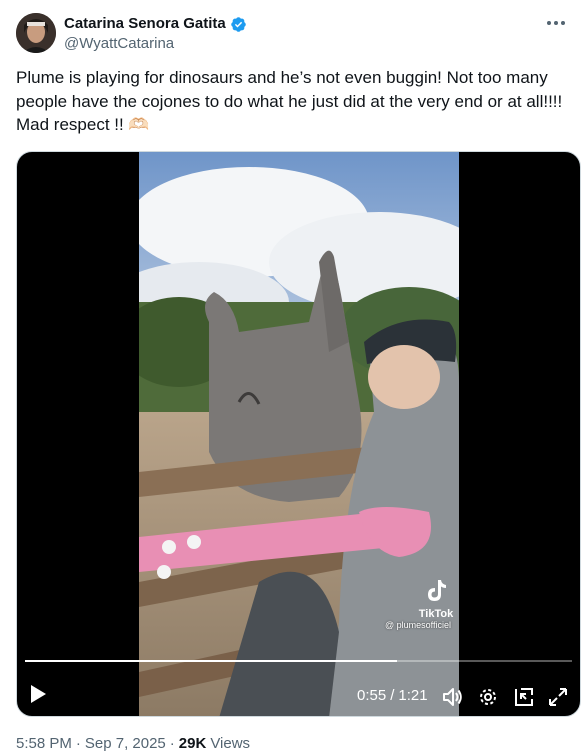  Describe the element at coordinates (418, 625) in the screenshot. I see `tiktok-handle: @ plumesofficiel` at that location.